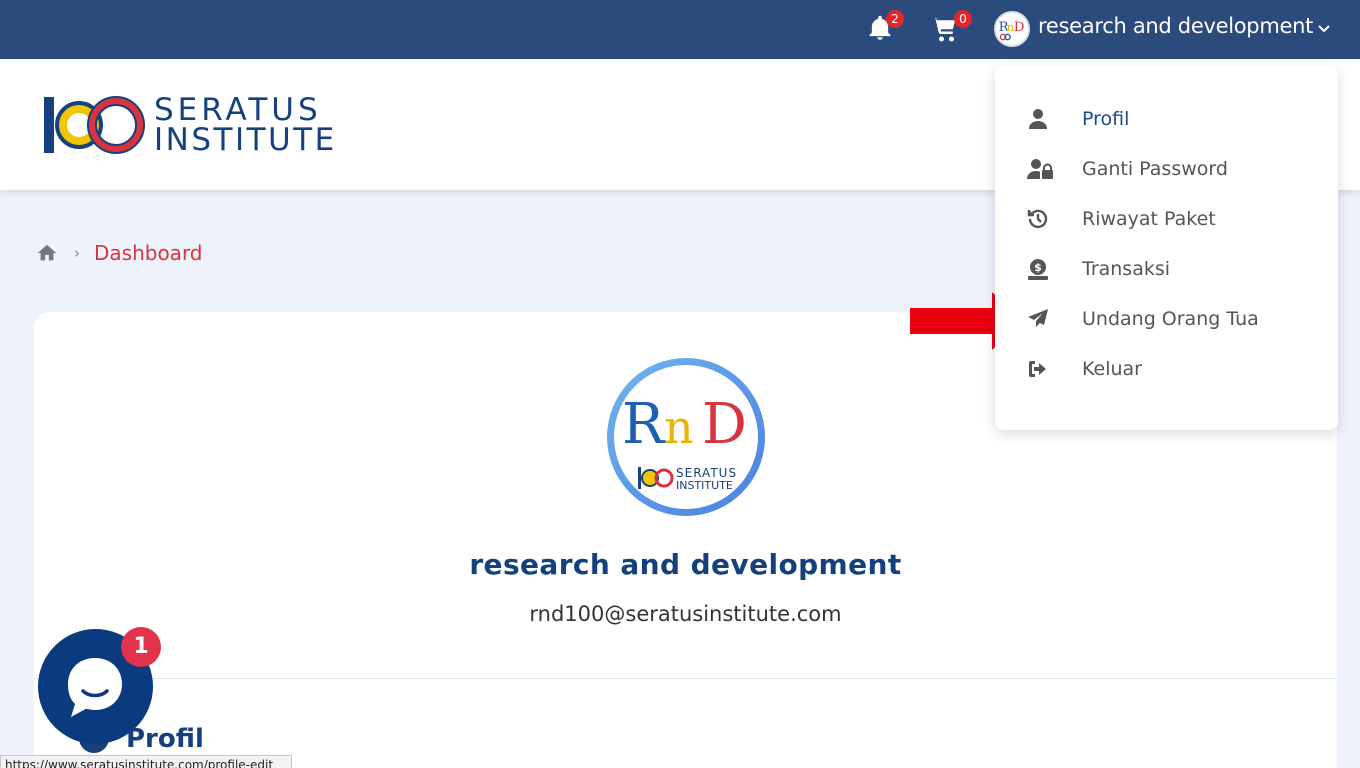 The image size is (1360, 768). Describe the element at coordinates (706, 473) in the screenshot. I see `svg-text: SERATUS` at that location.